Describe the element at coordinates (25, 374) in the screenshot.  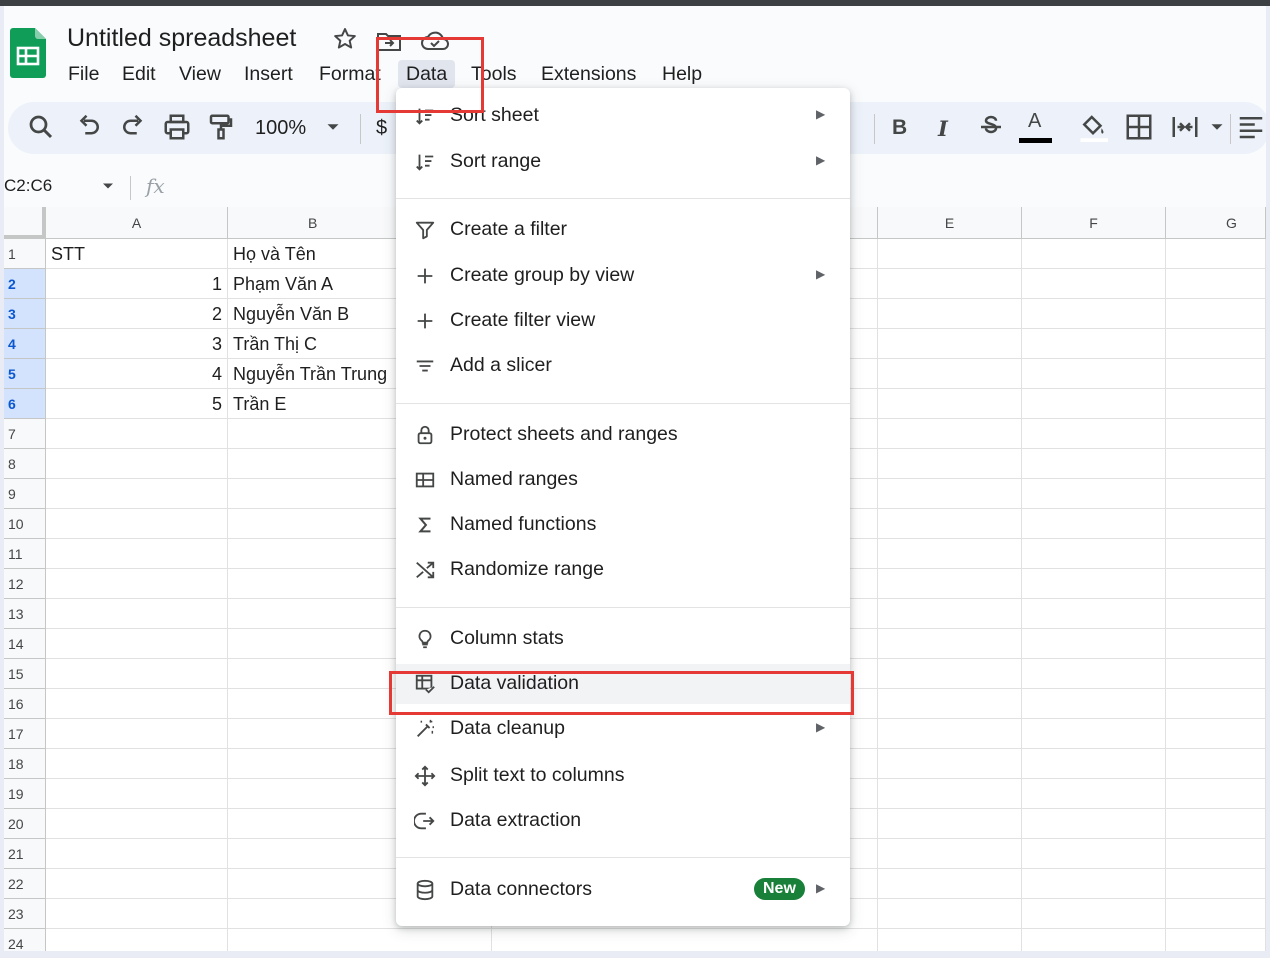
I see `row-header: 5` at that location.